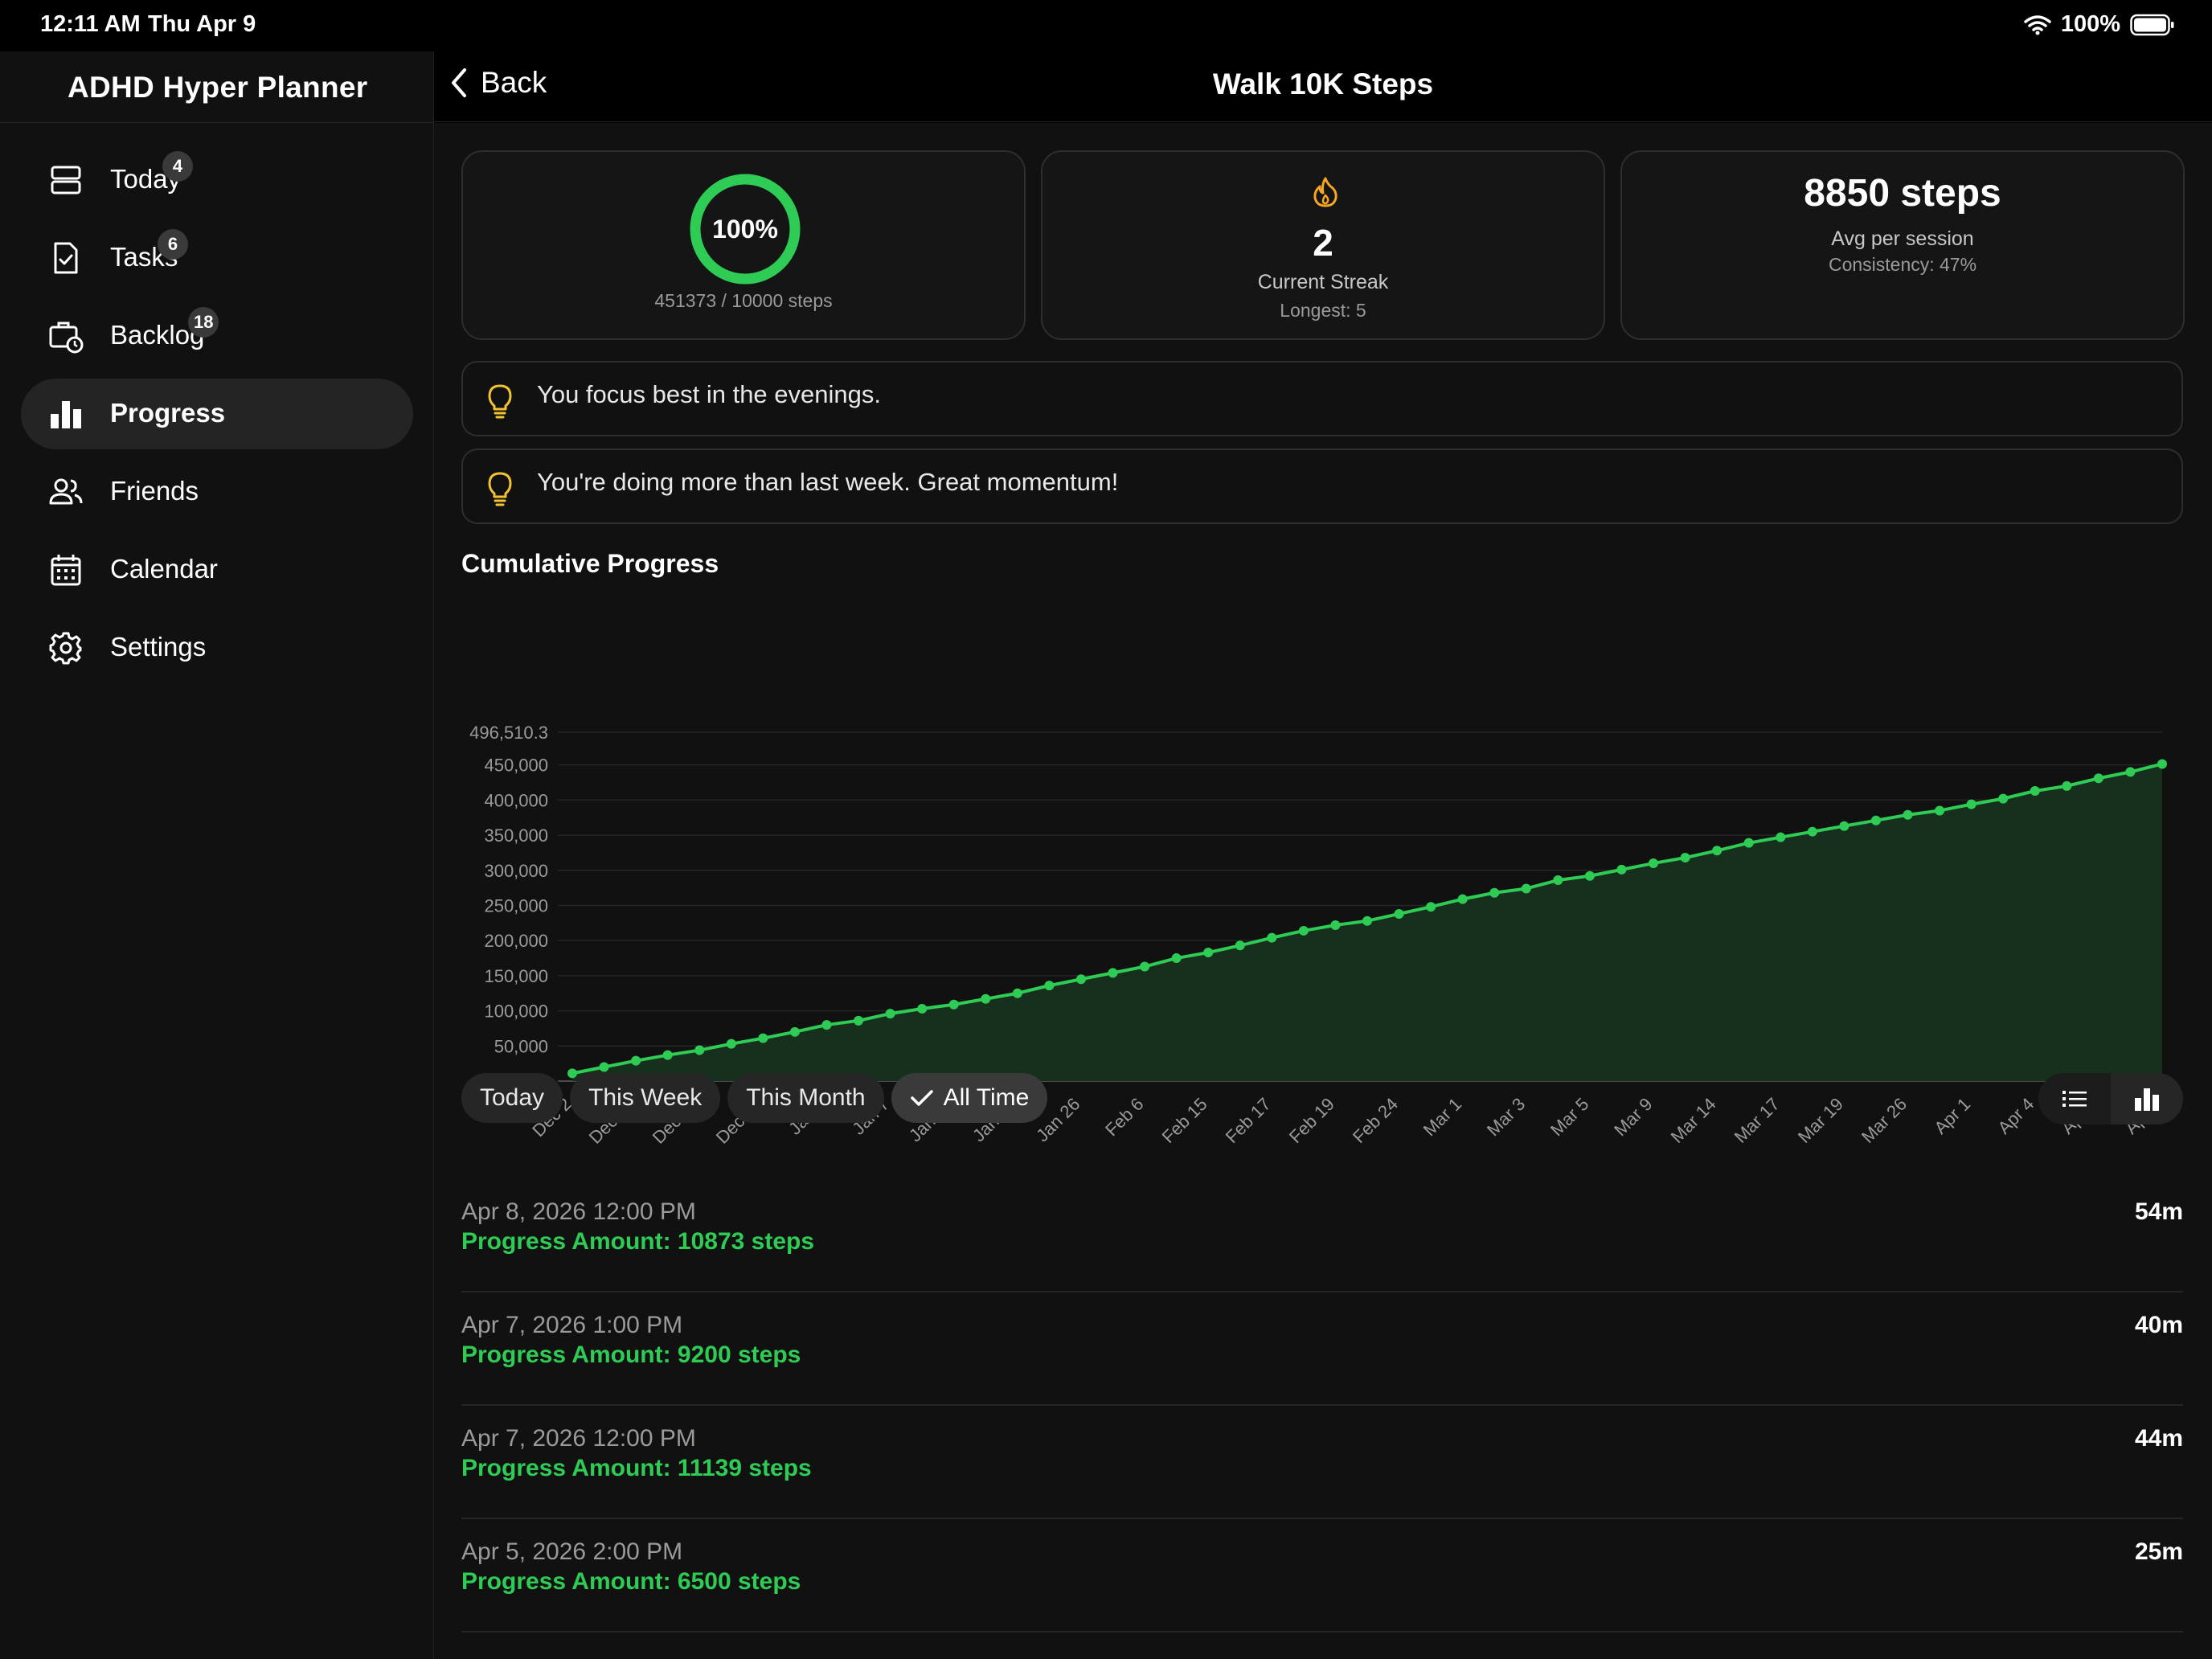  I want to click on page-header: Walk 10K Steps Back, so click(1323, 86).